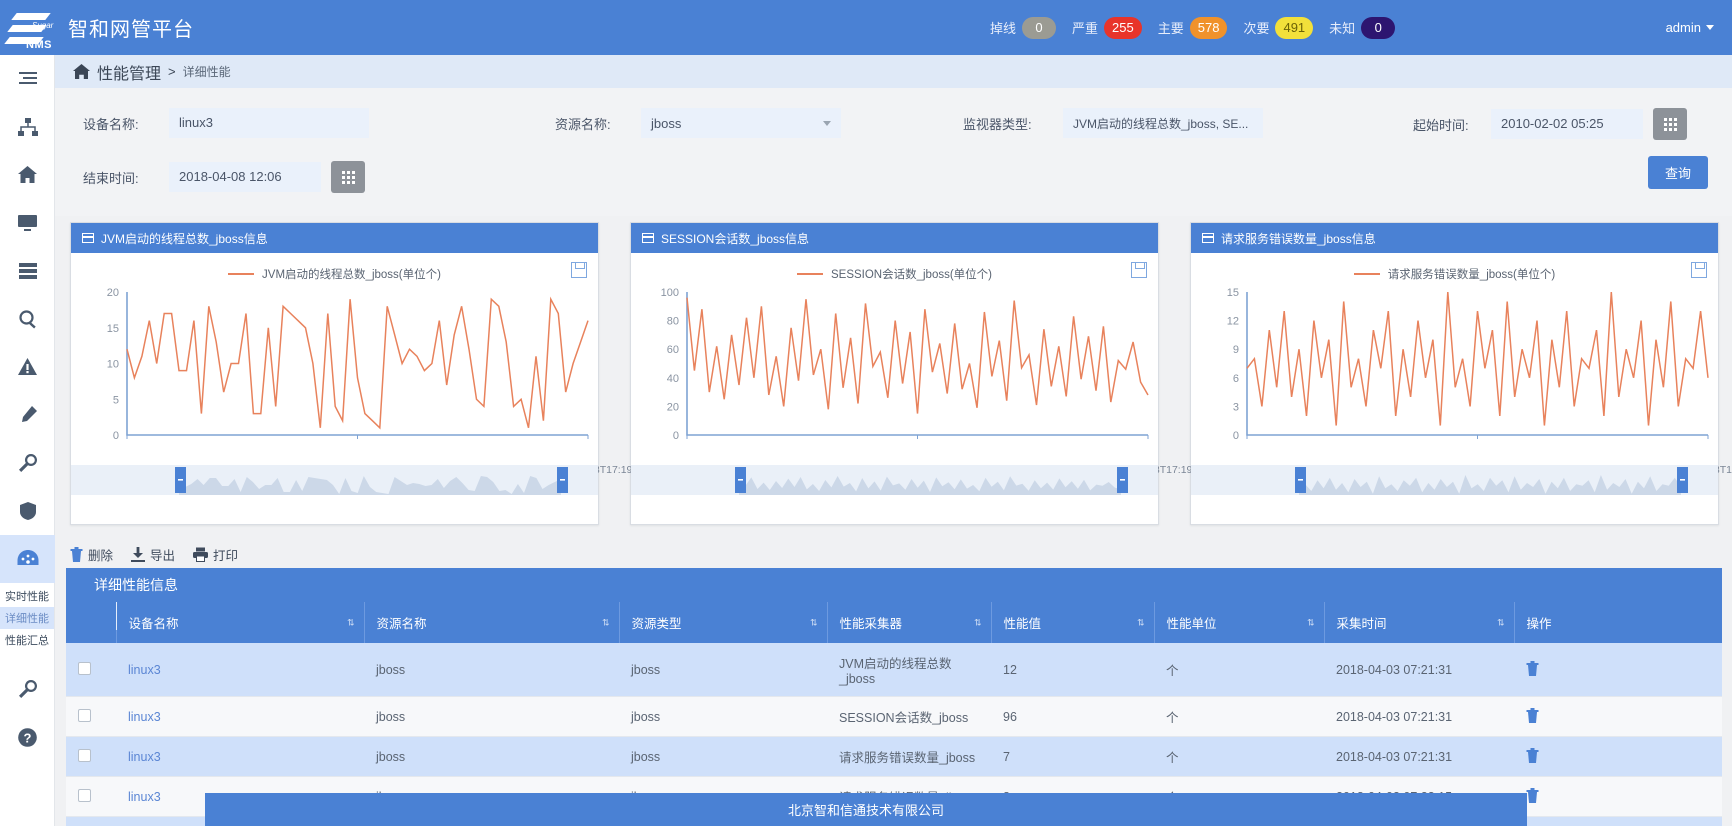 This screenshot has height=826, width=1732. What do you see at coordinates (27, 463) in the screenshot?
I see `sidebar-item-tools` at bounding box center [27, 463].